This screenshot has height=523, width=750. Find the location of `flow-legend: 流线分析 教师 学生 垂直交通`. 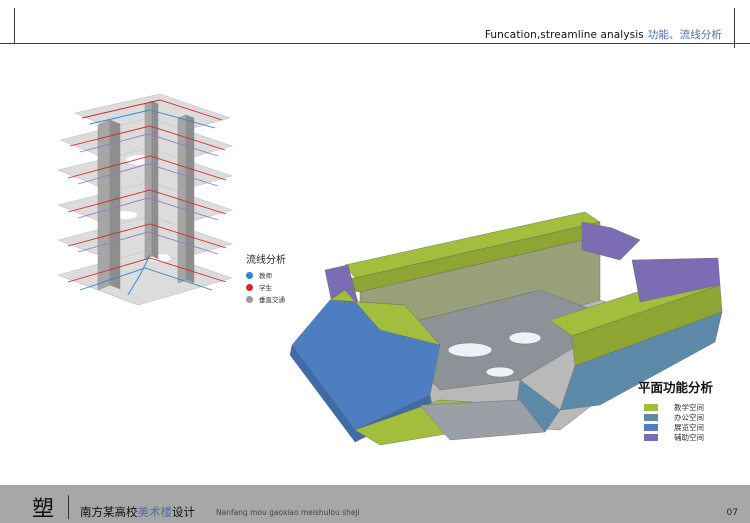

flow-legend: 流线分析 教师 学生 垂直交通 is located at coordinates (266, 278).